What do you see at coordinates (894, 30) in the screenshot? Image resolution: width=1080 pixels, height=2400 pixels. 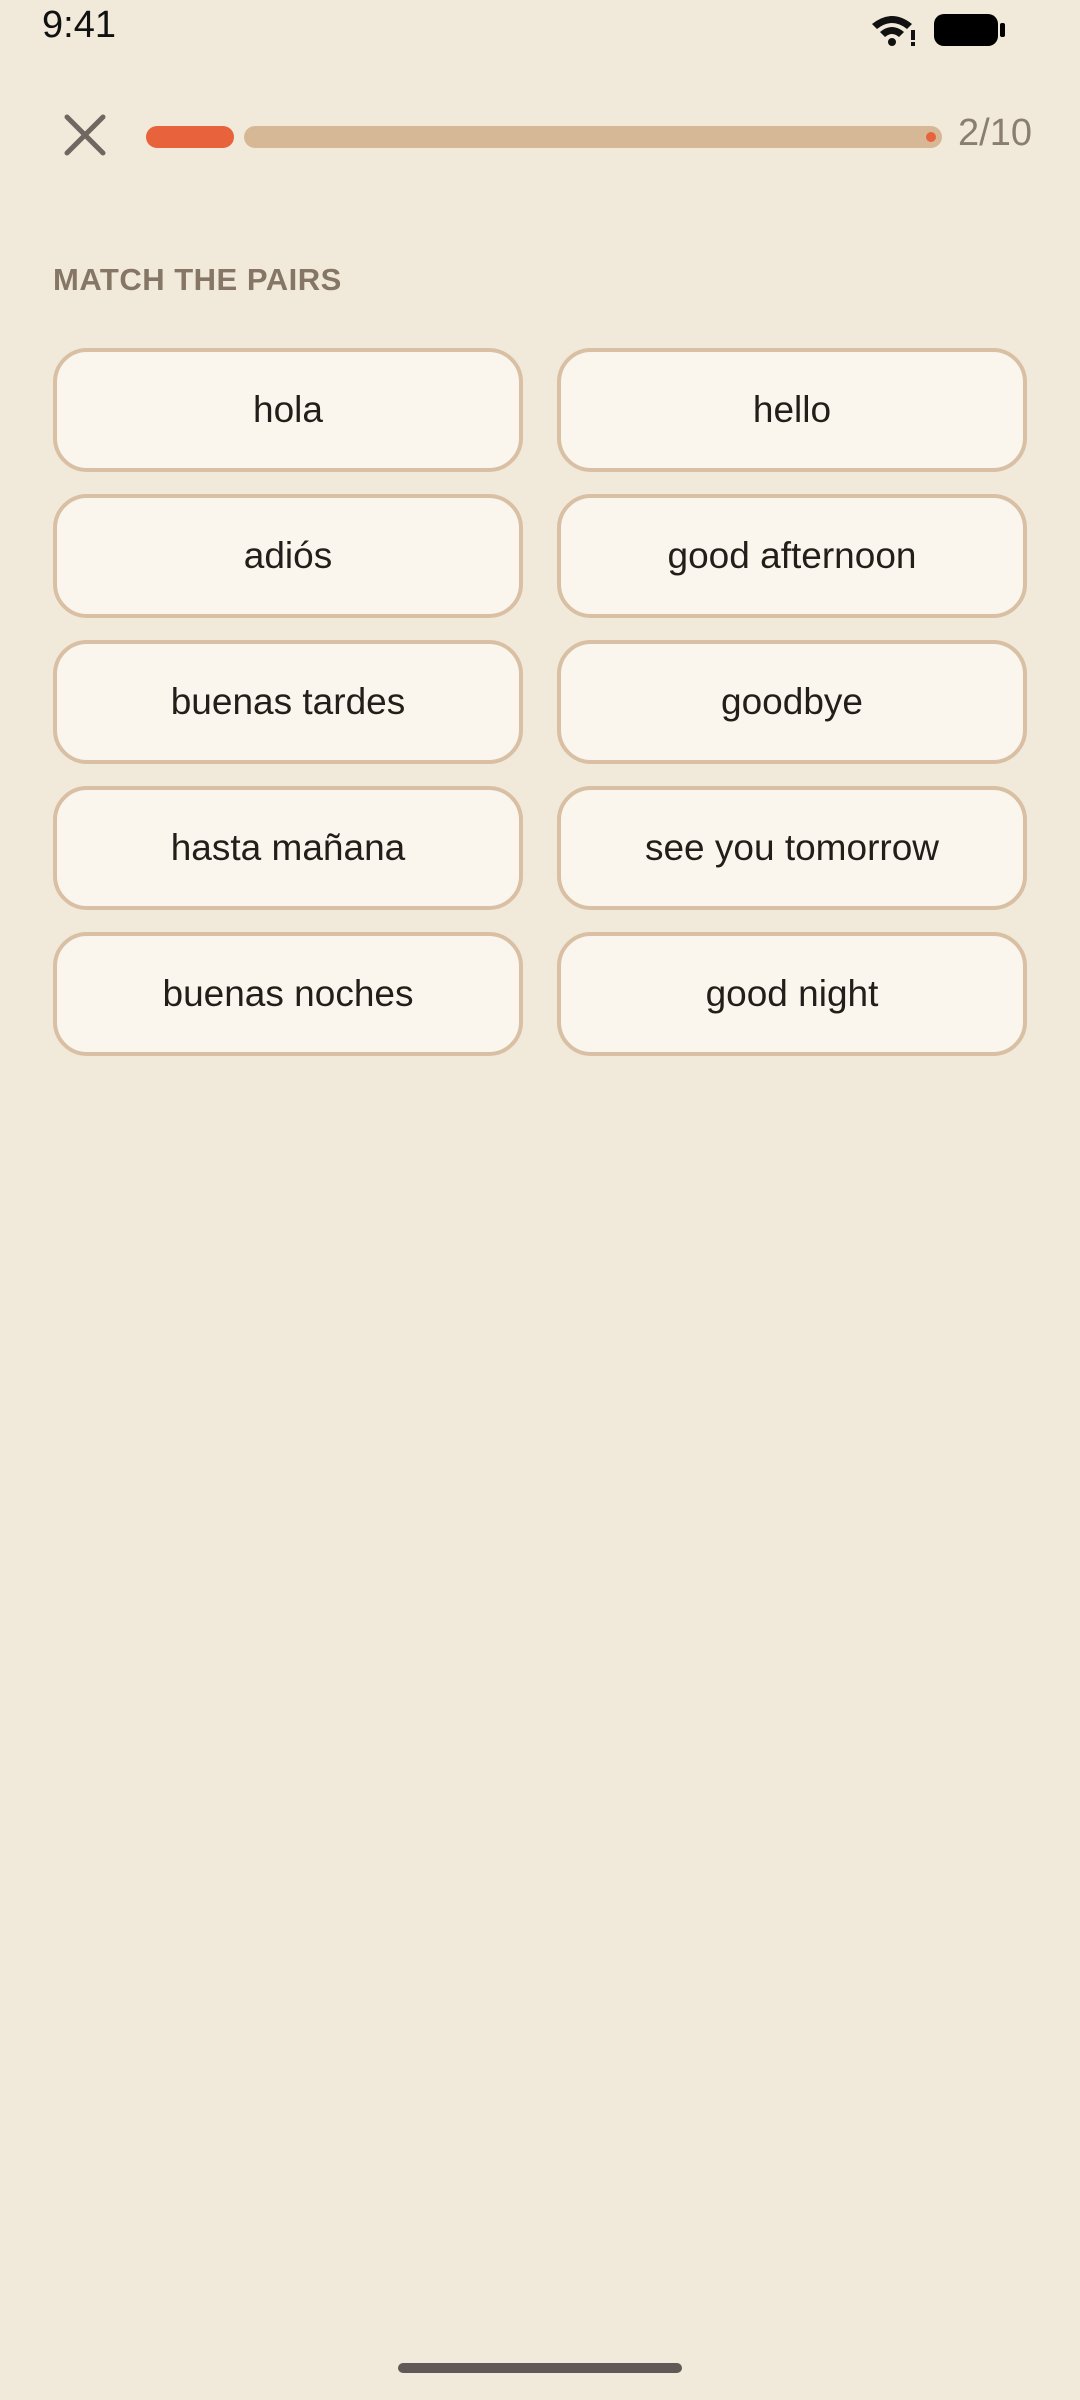 I see `wifi-alert-icon` at bounding box center [894, 30].